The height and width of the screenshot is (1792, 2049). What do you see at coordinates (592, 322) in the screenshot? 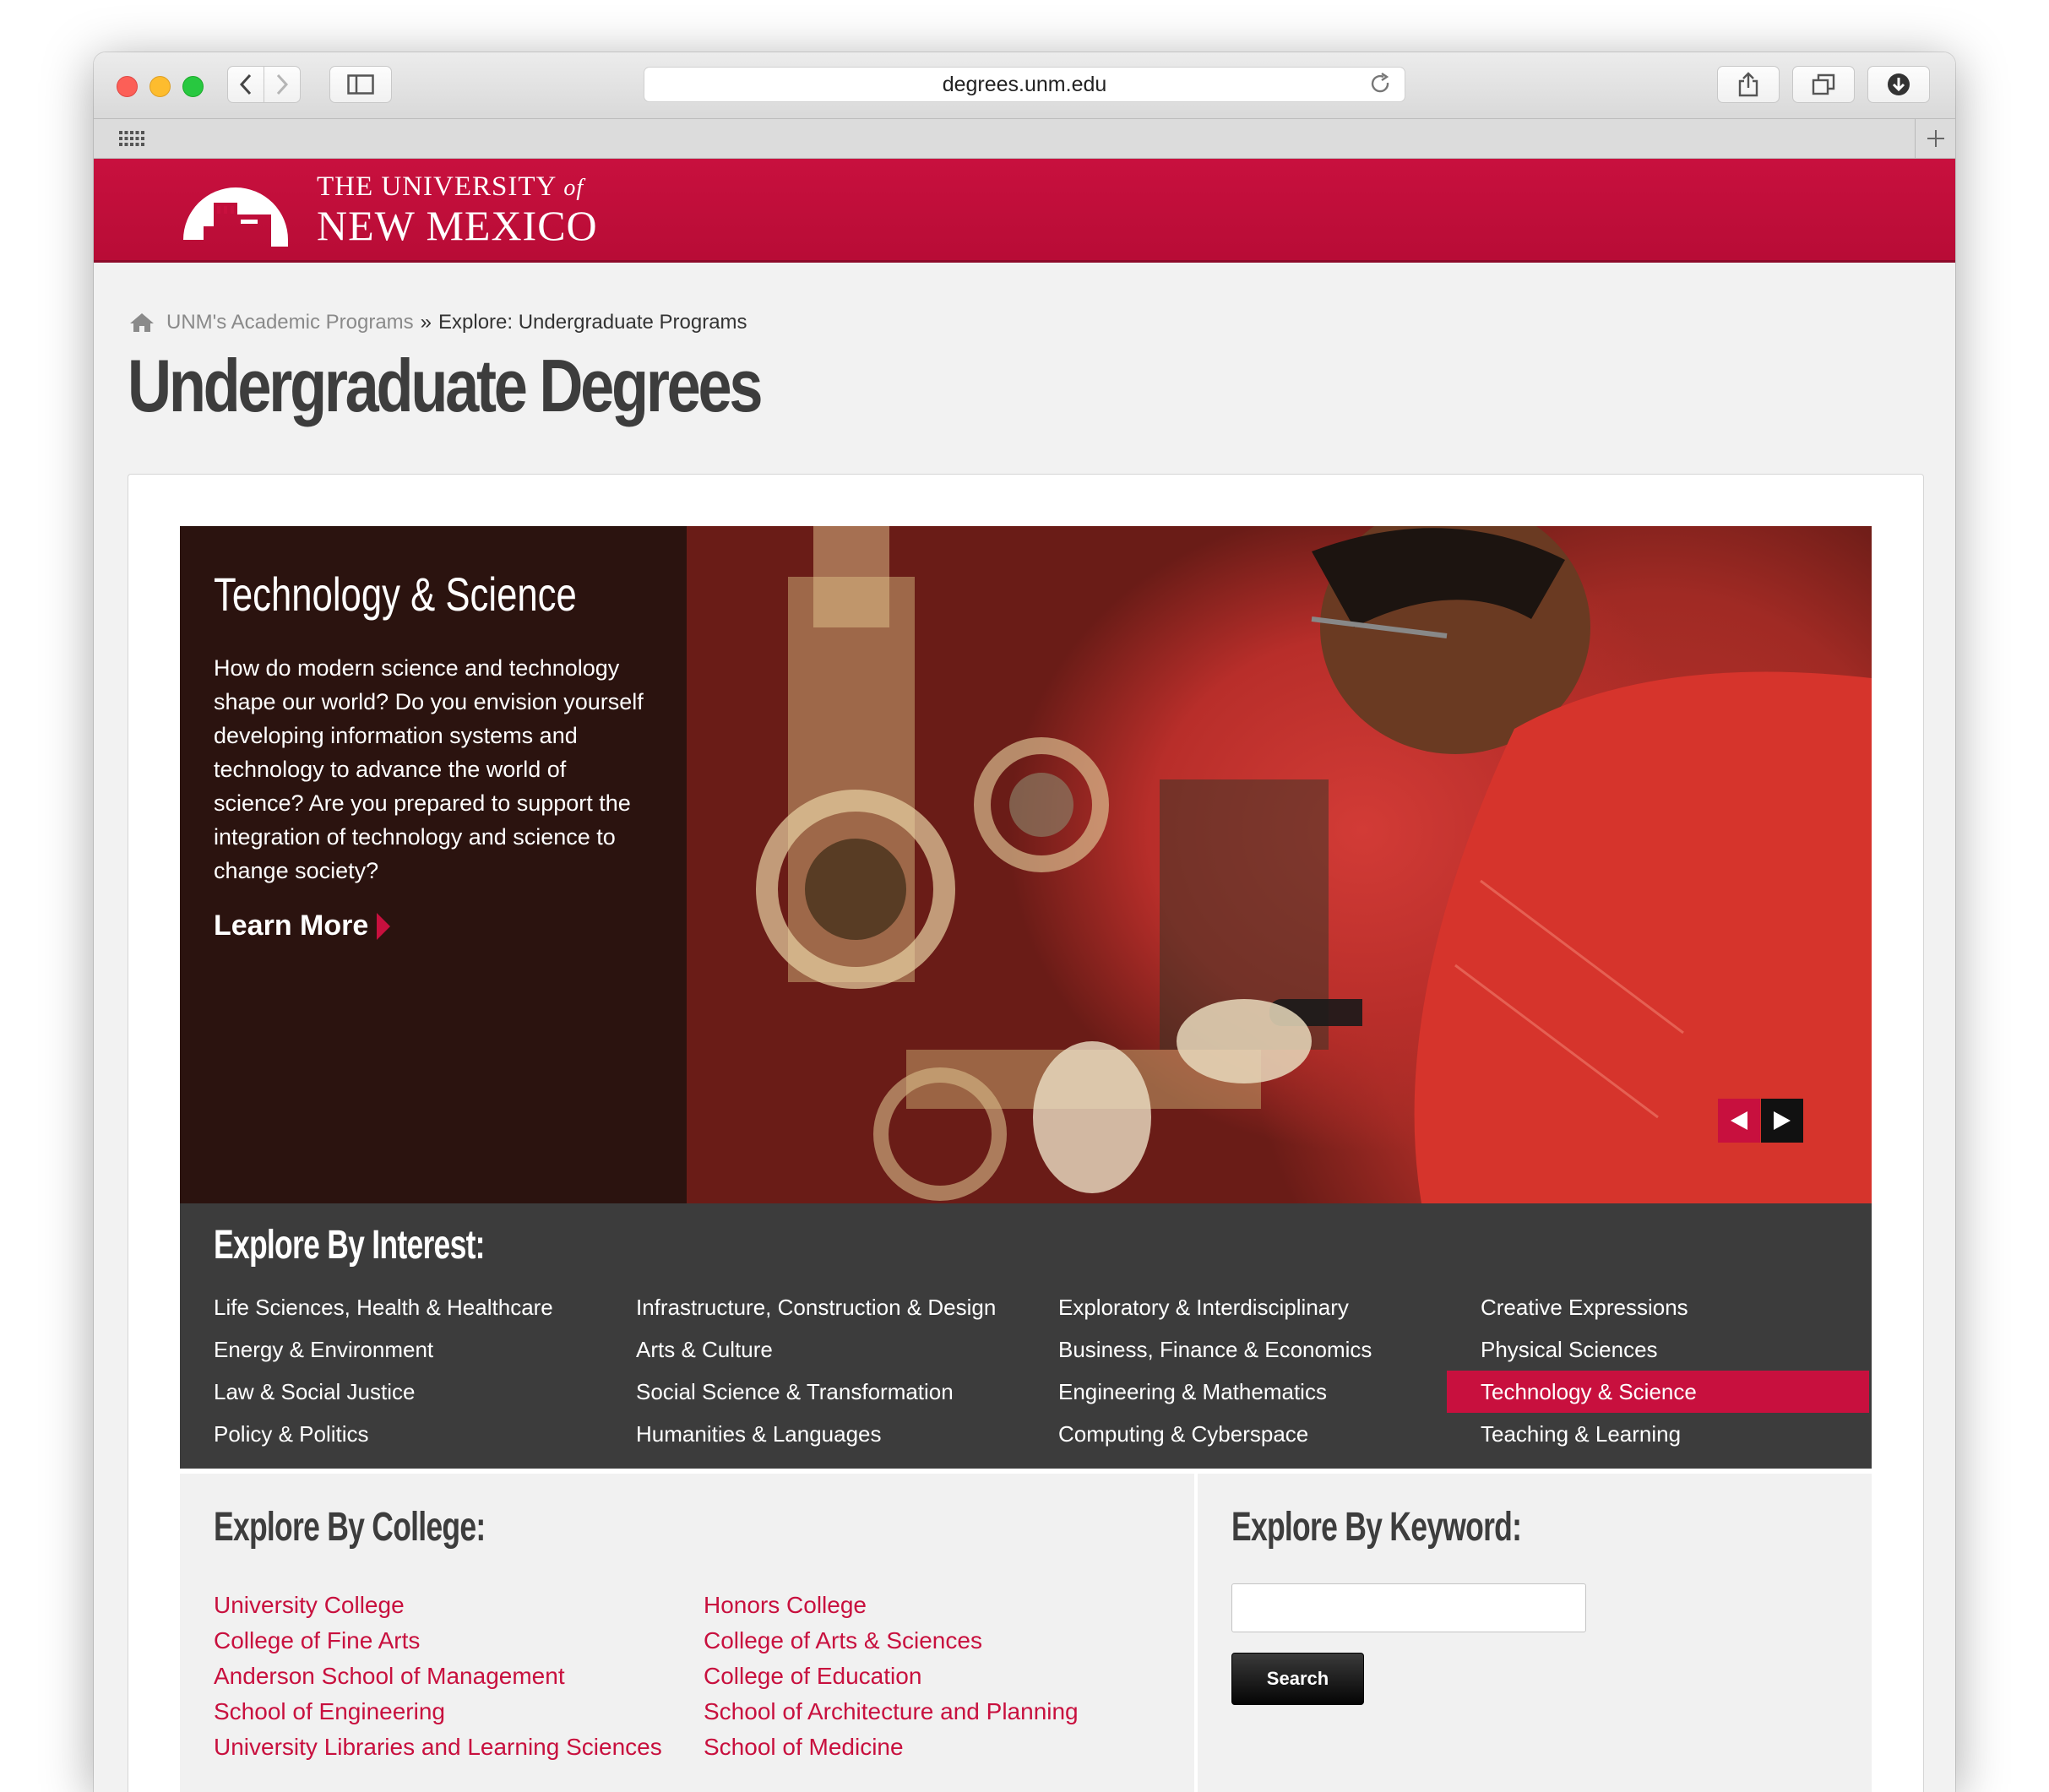
I see `breadcrumb-current: Explore: Undergraduate Programs` at bounding box center [592, 322].